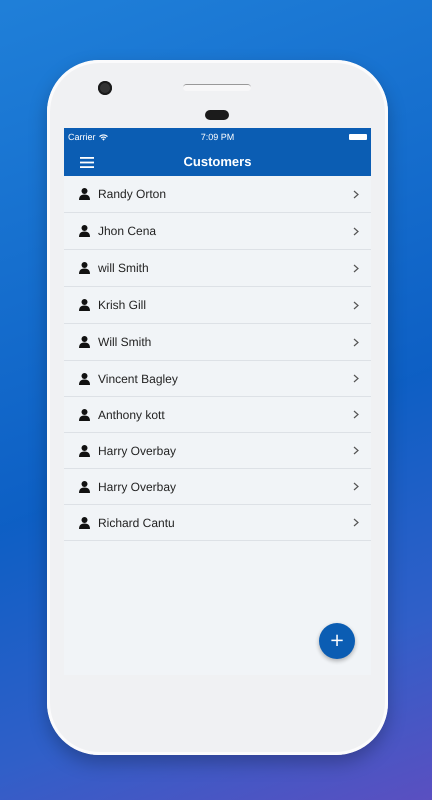 The height and width of the screenshot is (800, 432). I want to click on customer-row: Vincent Bagley, so click(217, 379).